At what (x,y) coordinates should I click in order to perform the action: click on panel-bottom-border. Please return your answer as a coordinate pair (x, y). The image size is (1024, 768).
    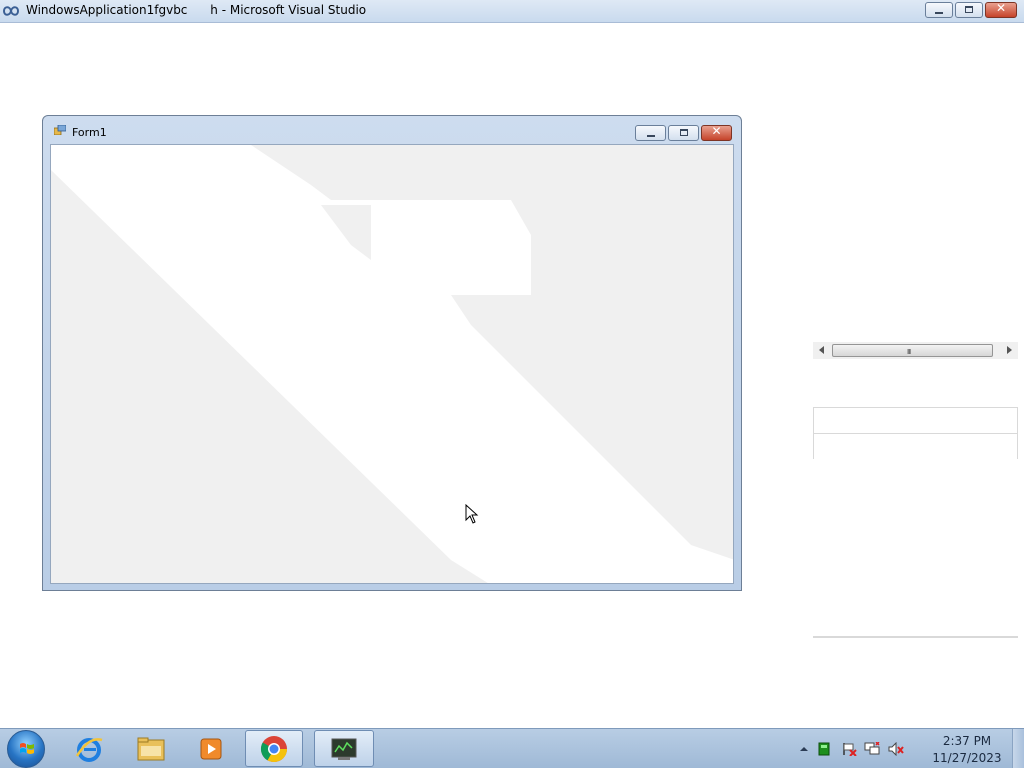
    Looking at the image, I should click on (915, 637).